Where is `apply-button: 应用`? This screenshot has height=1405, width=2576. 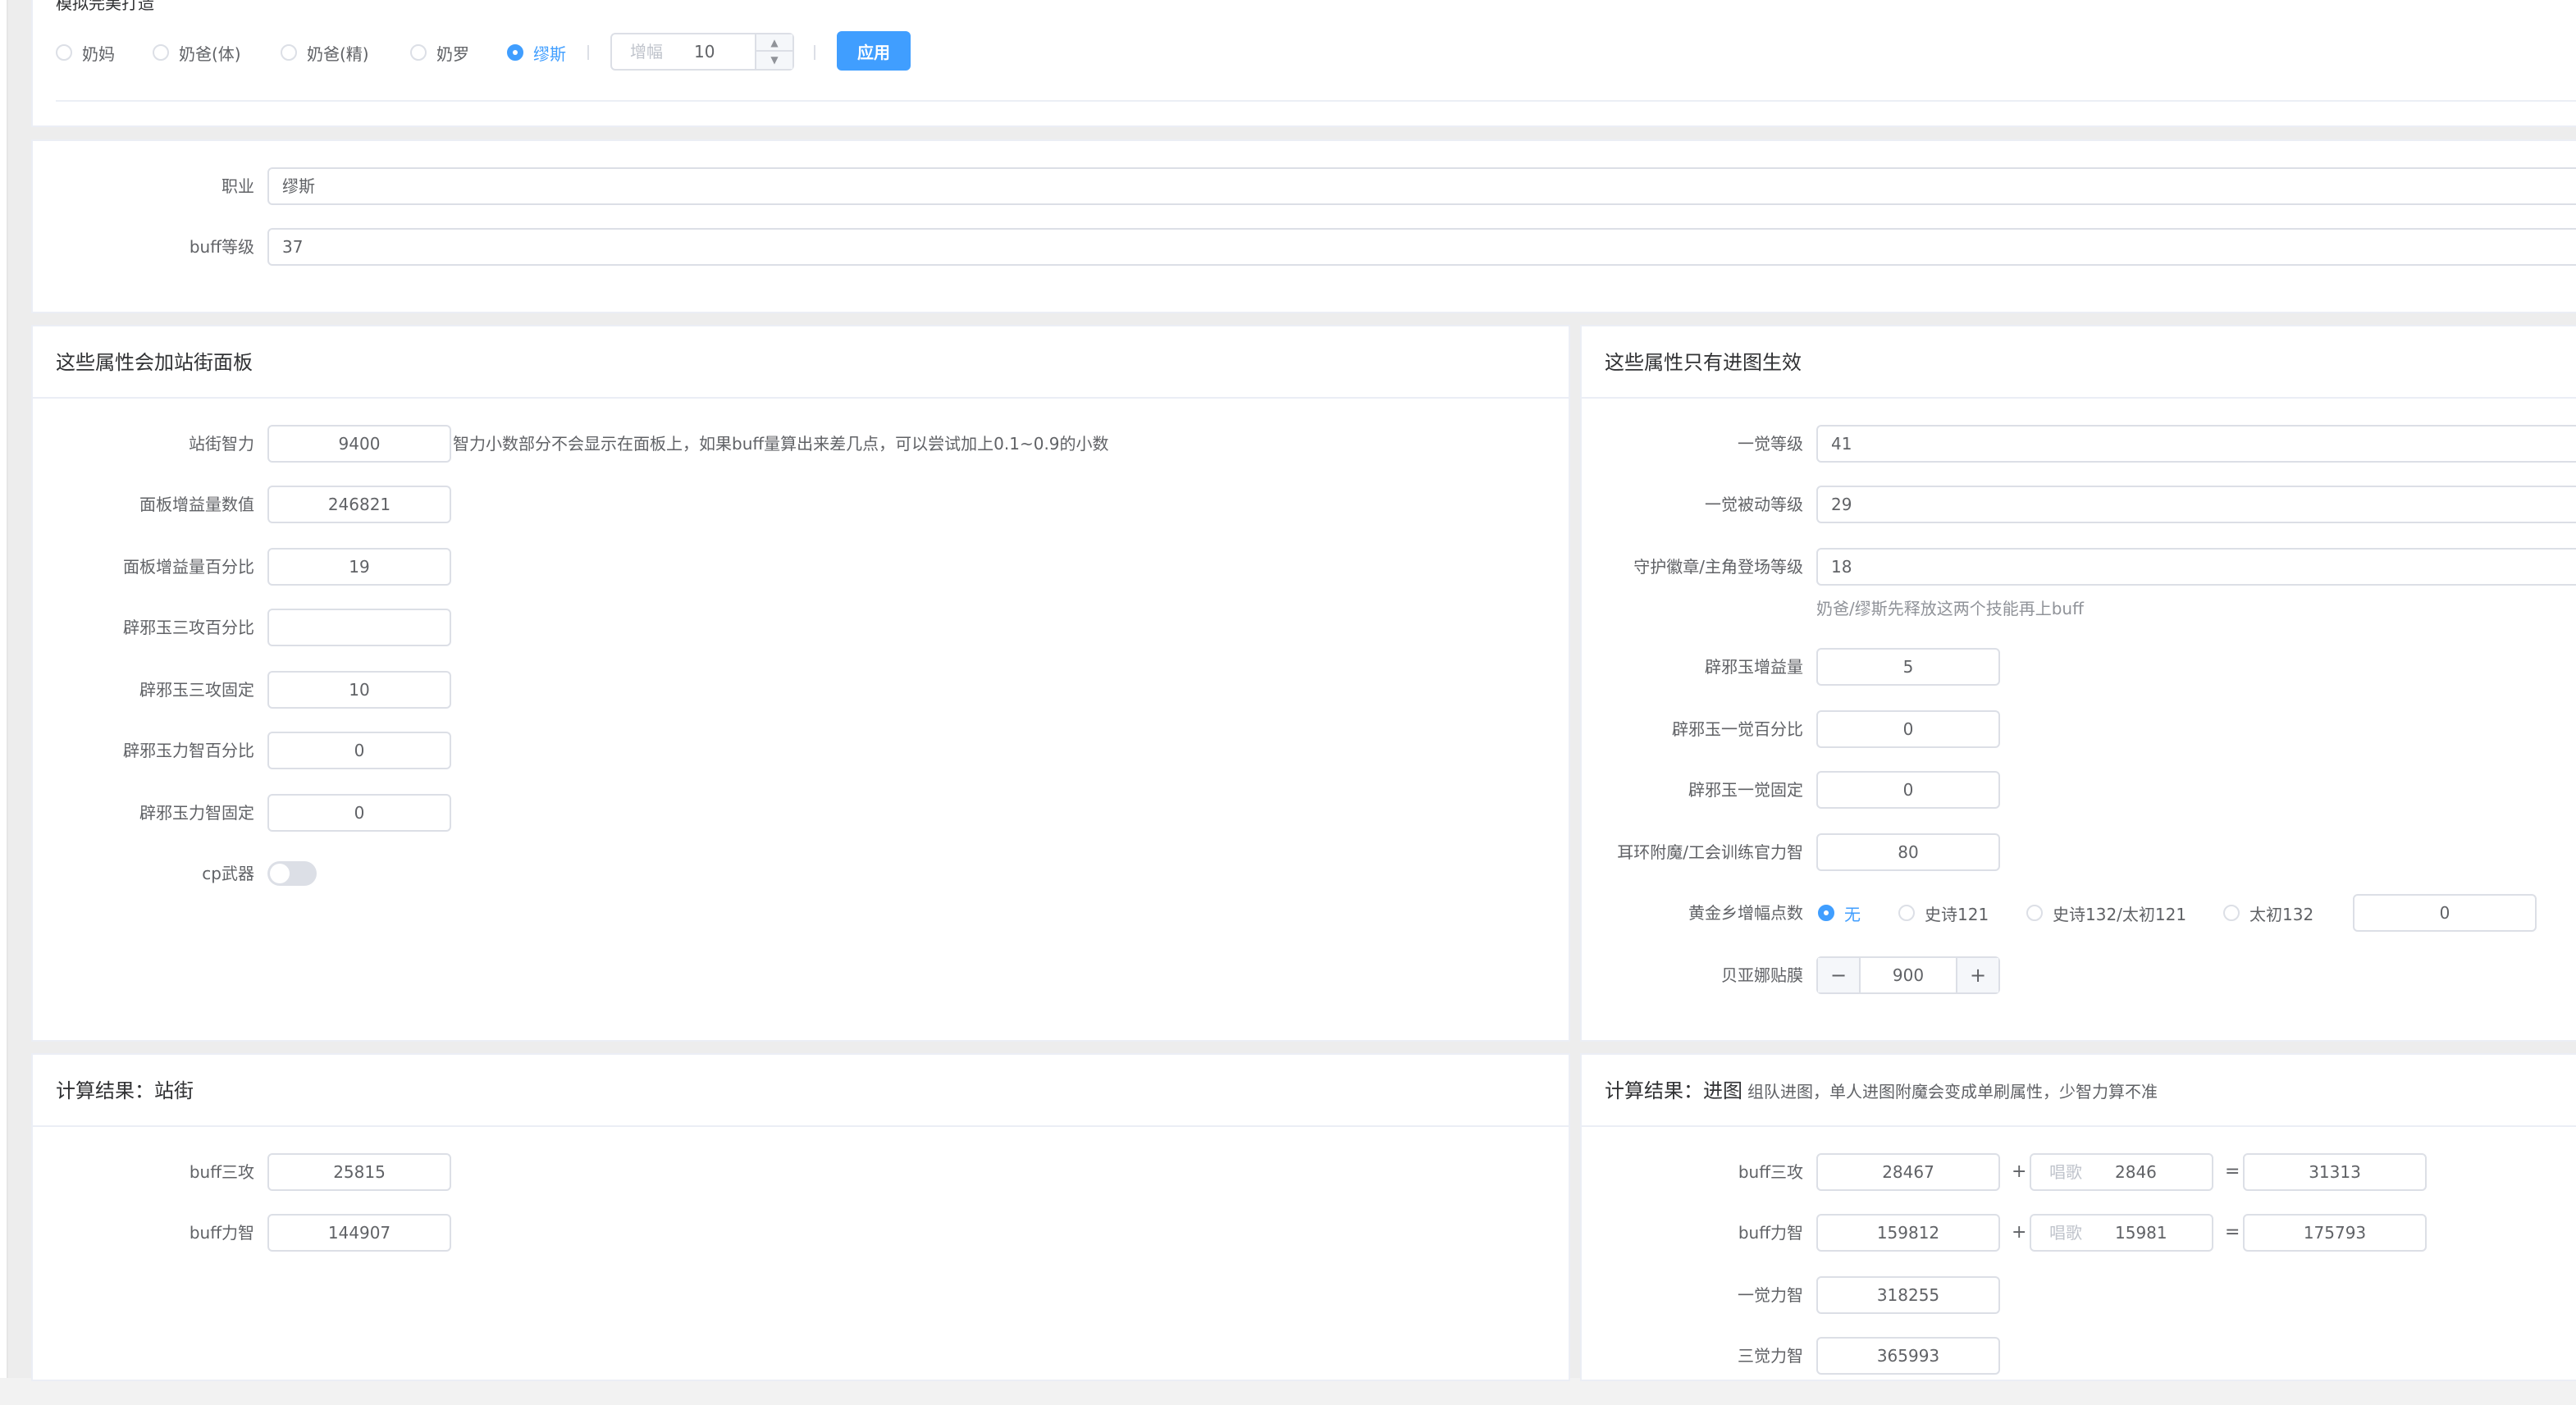 apply-button: 应用 is located at coordinates (874, 51).